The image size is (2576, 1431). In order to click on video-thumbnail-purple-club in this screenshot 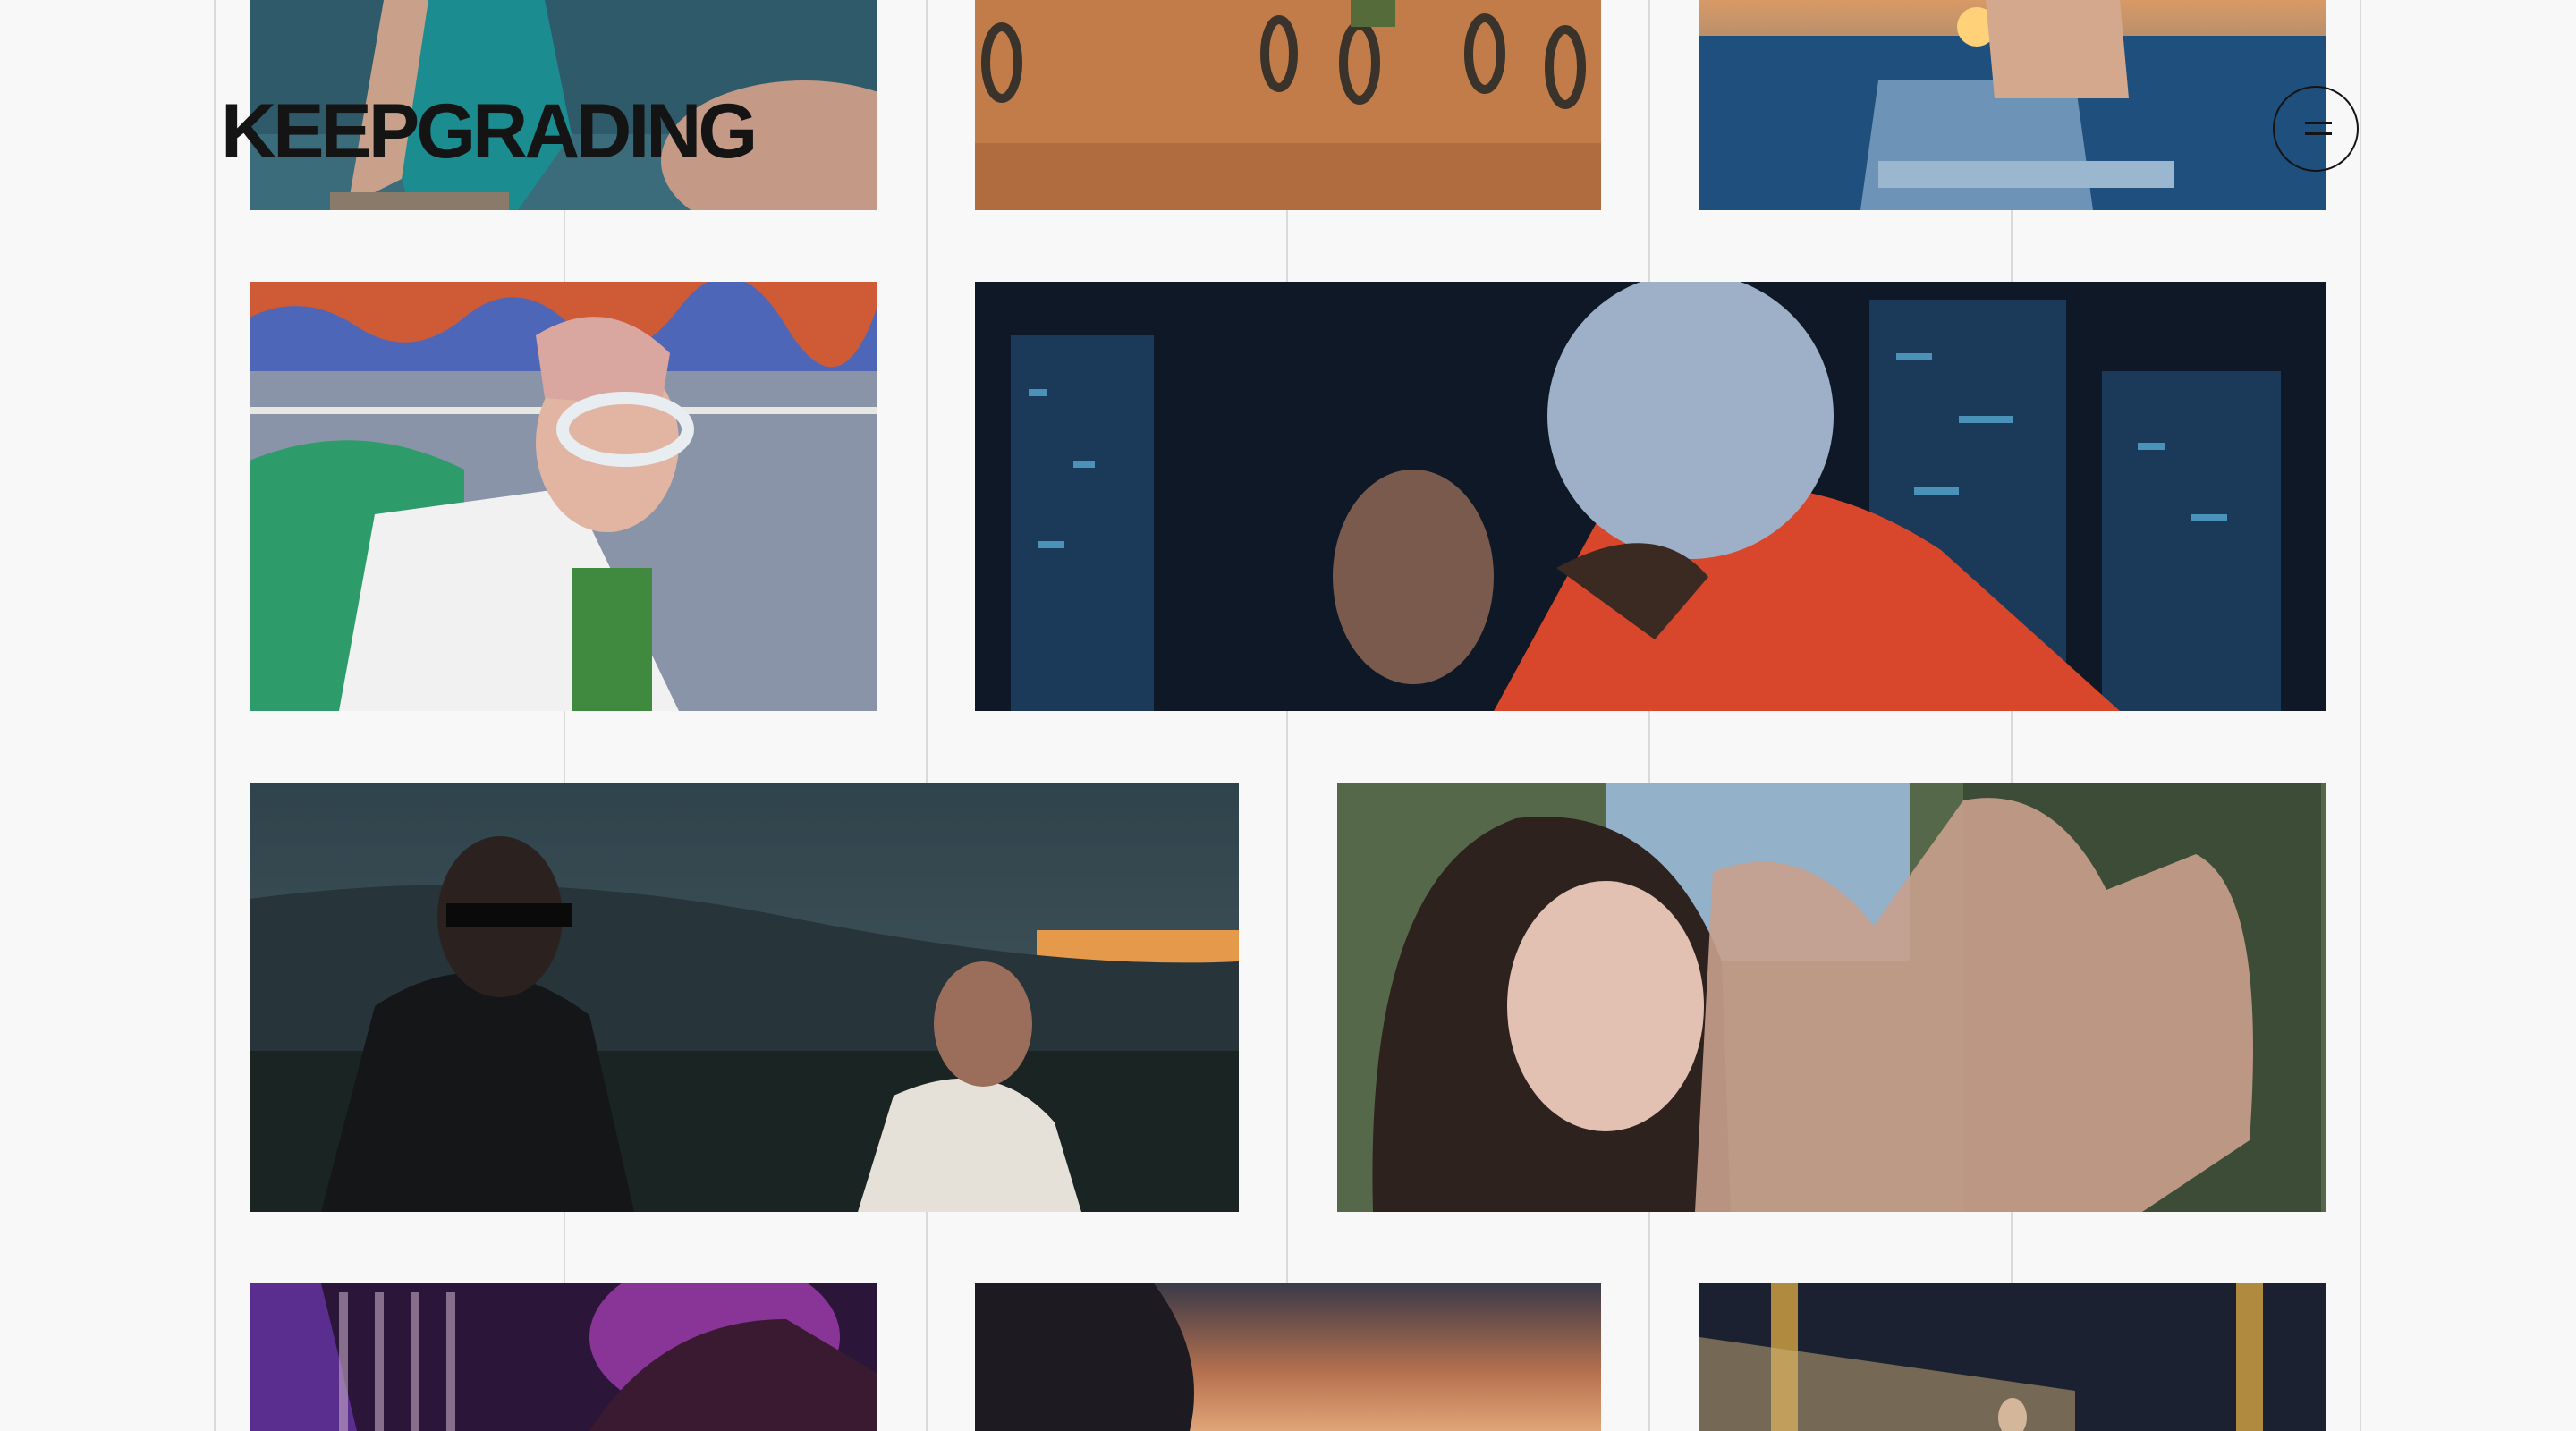, I will do `click(563, 1357)`.